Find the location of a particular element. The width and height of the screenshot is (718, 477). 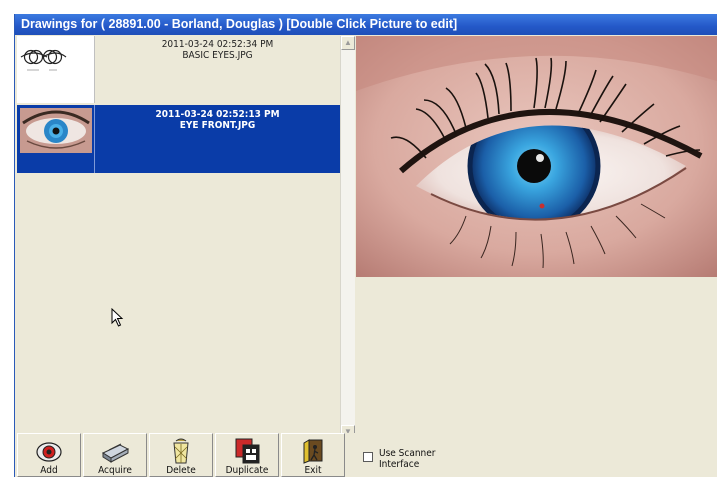

add-label: Add is located at coordinates (49, 470).